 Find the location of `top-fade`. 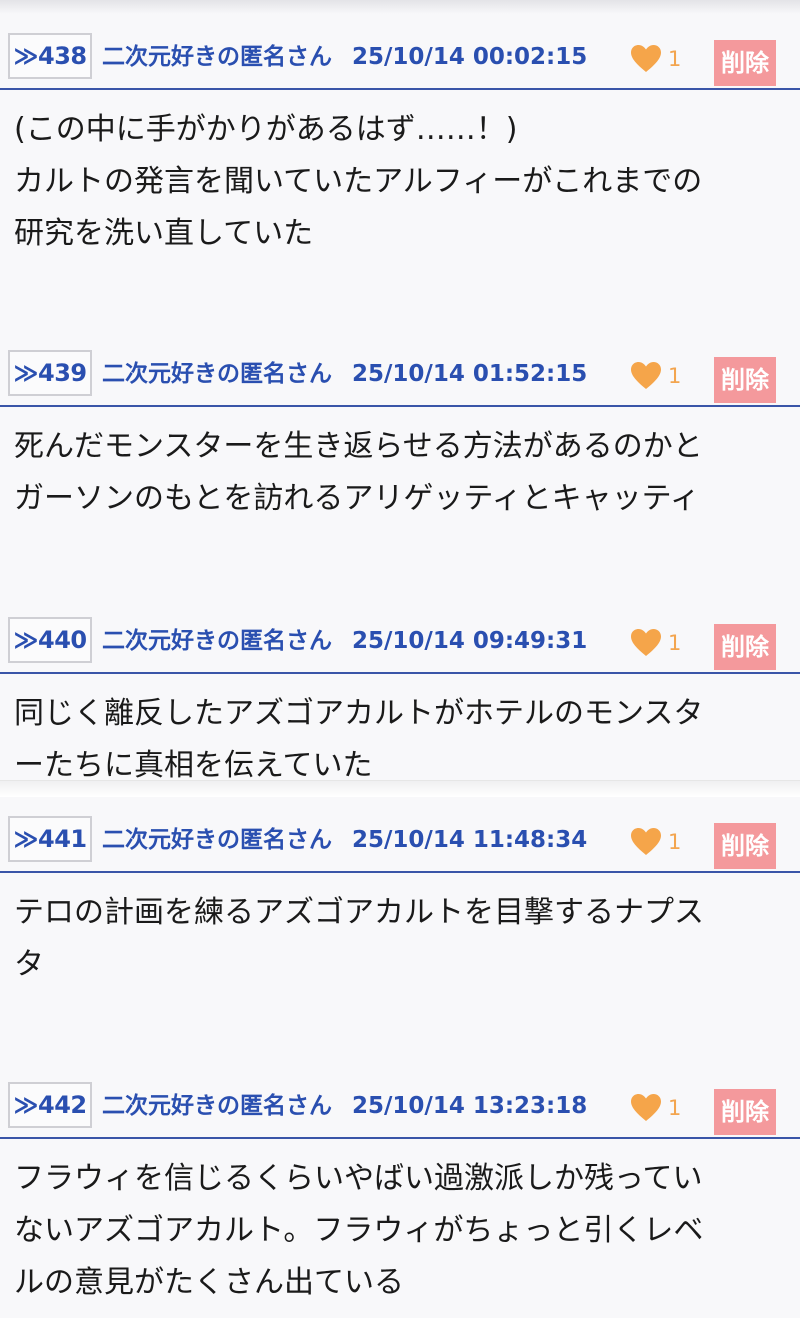

top-fade is located at coordinates (400, 7).